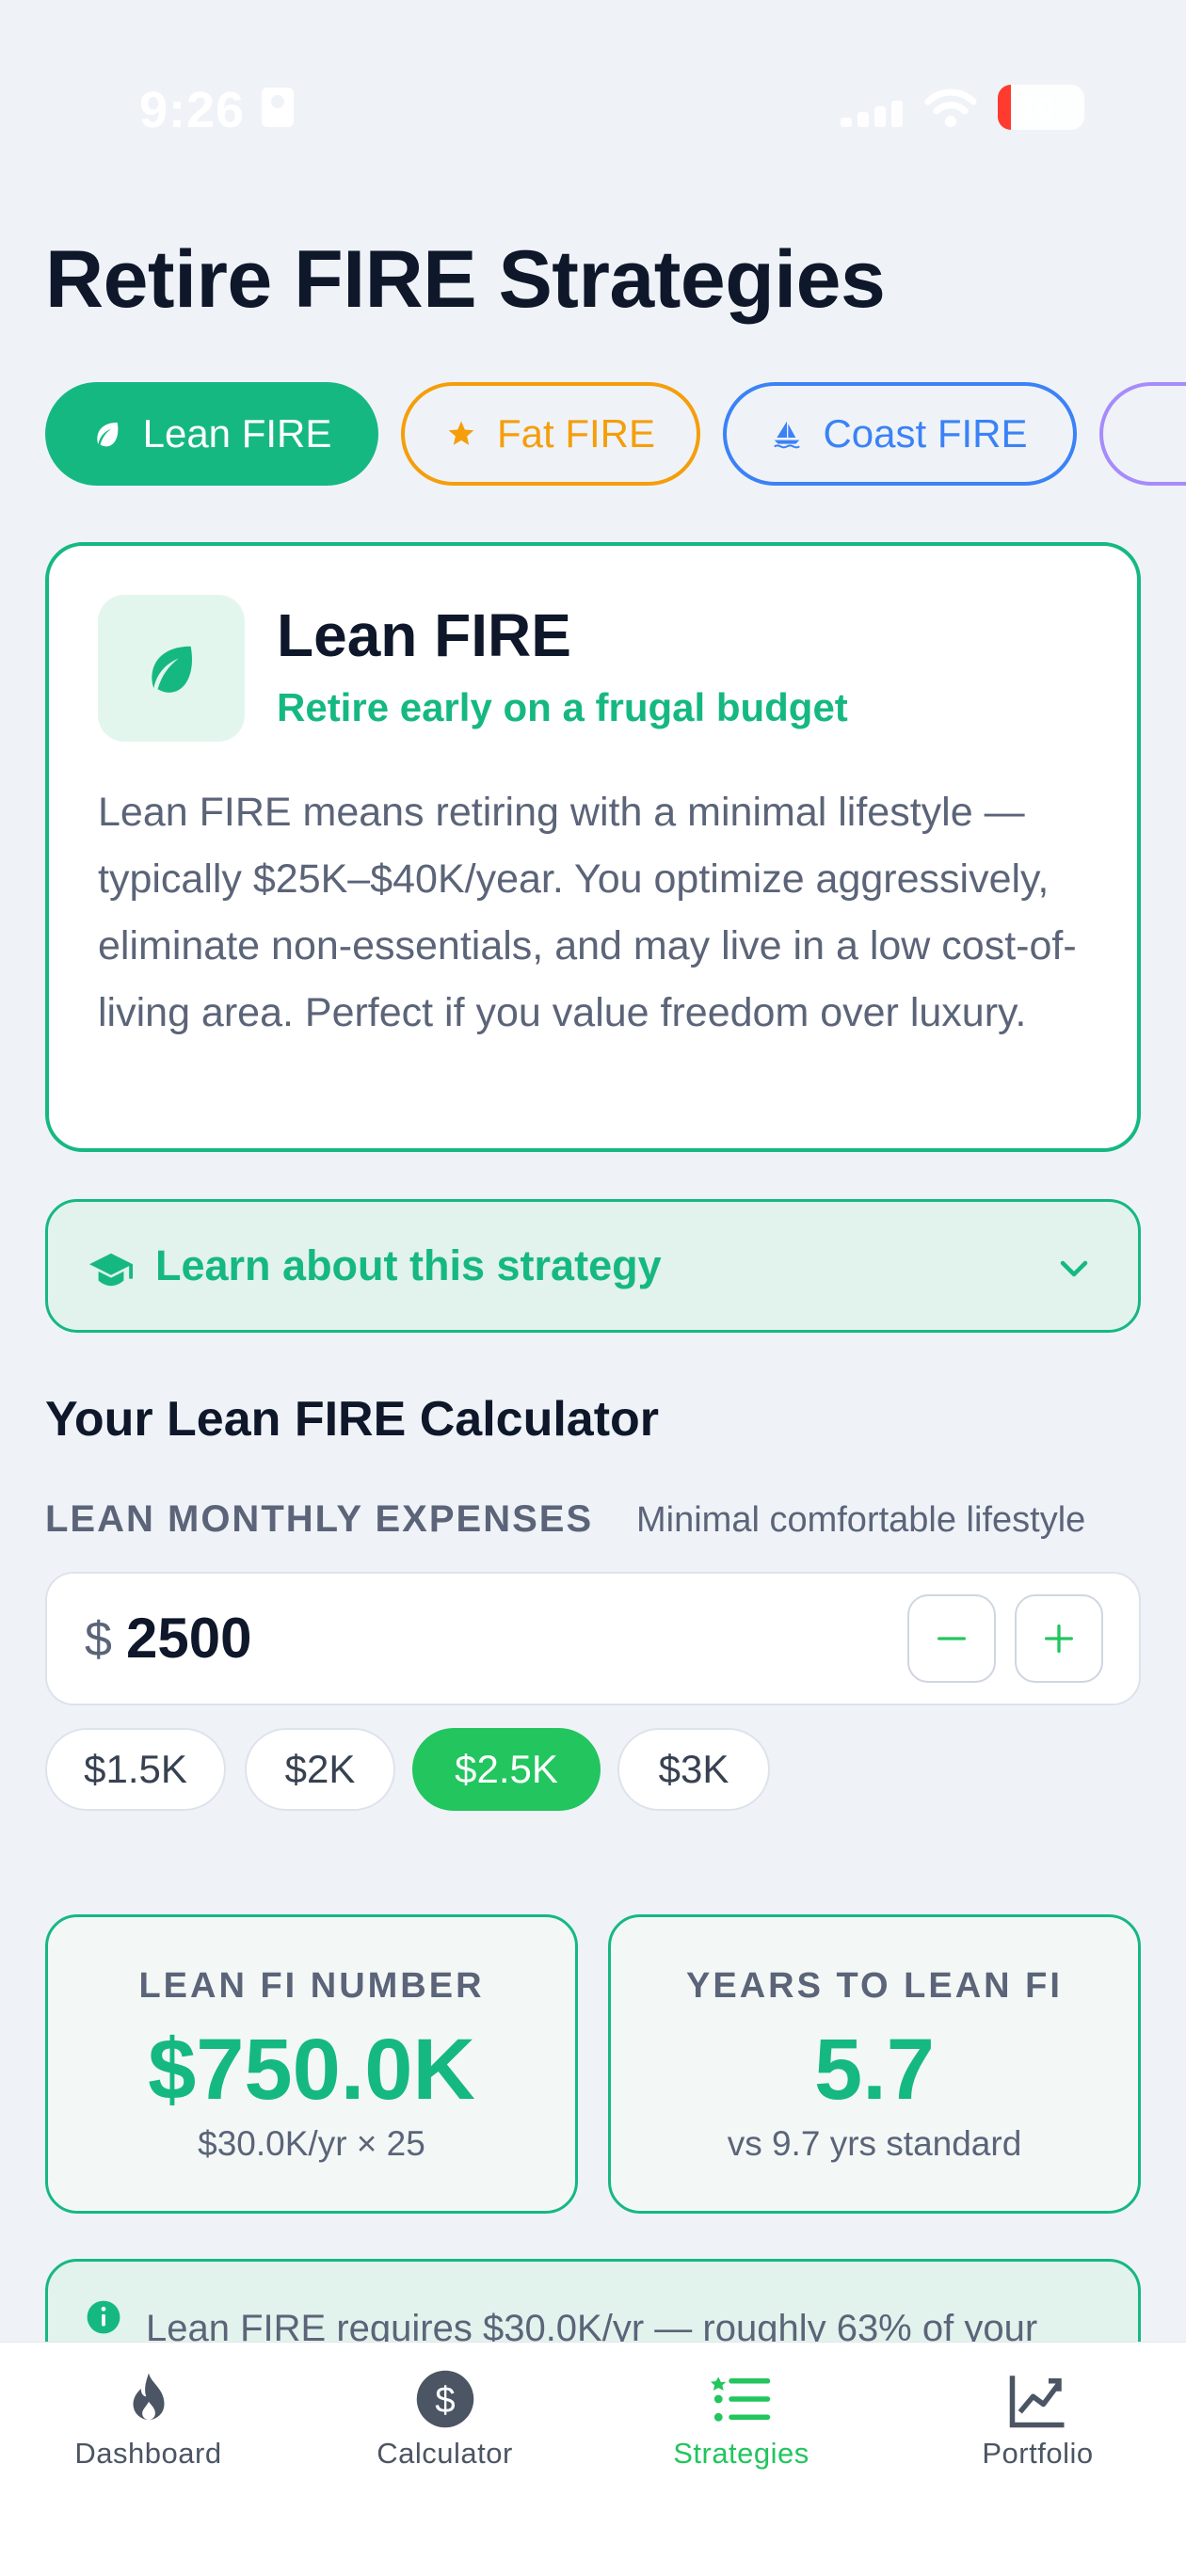 This screenshot has width=1186, height=2576. Describe the element at coordinates (311, 2143) in the screenshot. I see `fi-number-formula: $30.0K/yr × 25` at that location.